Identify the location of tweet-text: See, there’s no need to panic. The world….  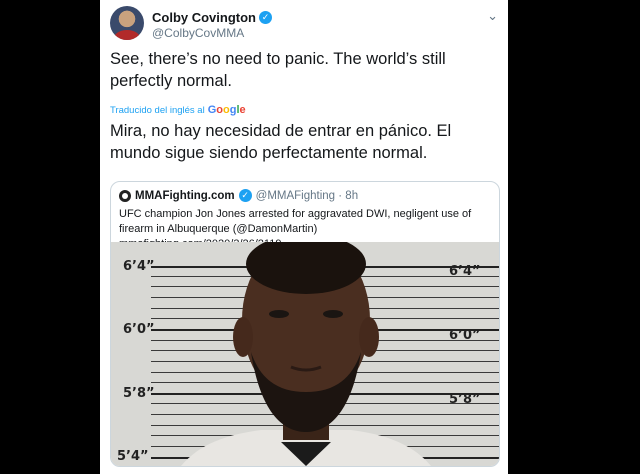
(278, 70).